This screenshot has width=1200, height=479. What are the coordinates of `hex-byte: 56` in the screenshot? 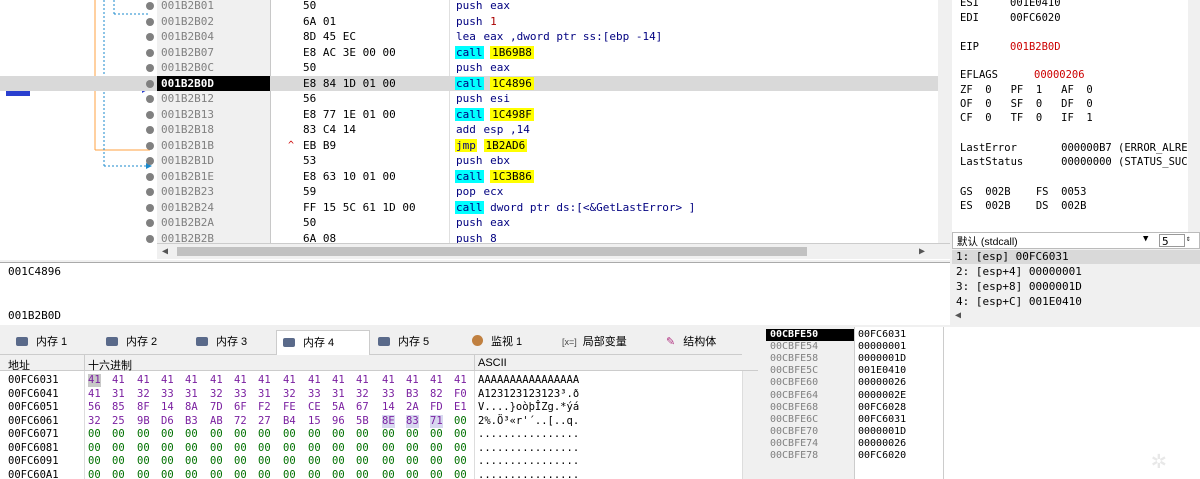 It's located at (94, 407).